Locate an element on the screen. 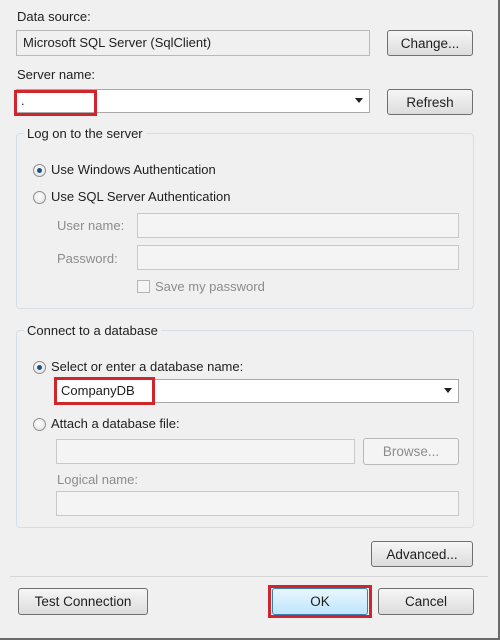 The width and height of the screenshot is (500, 640). windows-auth-label: Use Windows Authentication is located at coordinates (133, 169).